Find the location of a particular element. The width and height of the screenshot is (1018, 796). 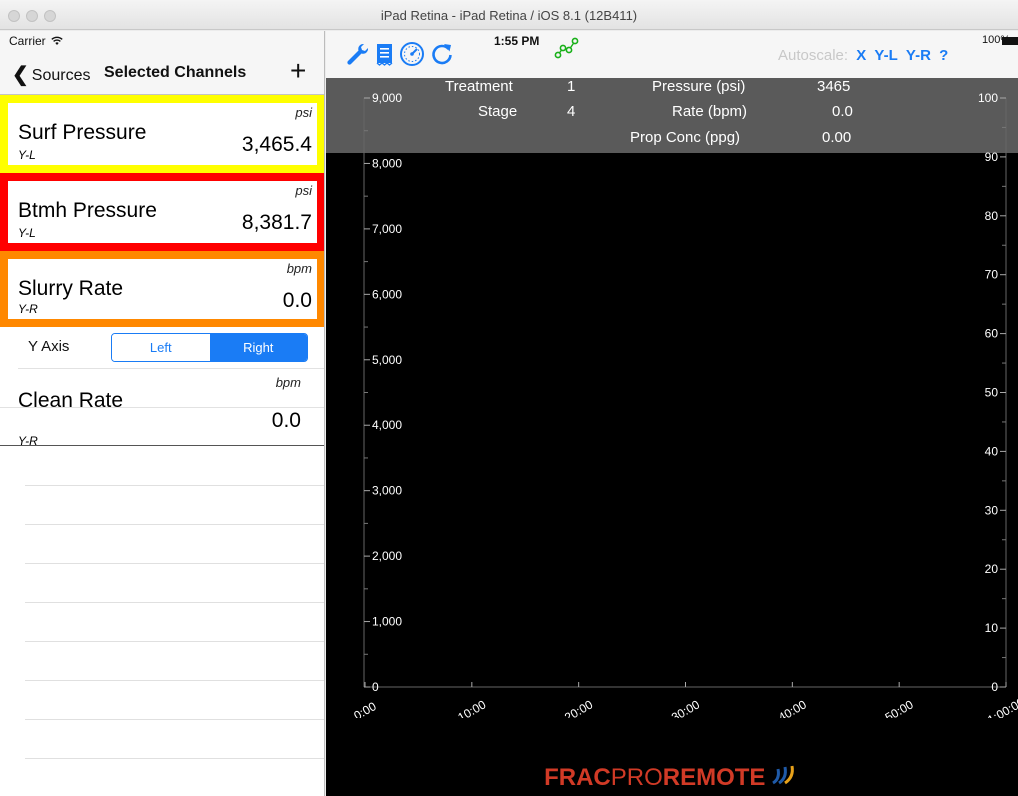

autoscale-controls: Autoscale: X Y-L Y-R ? is located at coordinates (863, 55).